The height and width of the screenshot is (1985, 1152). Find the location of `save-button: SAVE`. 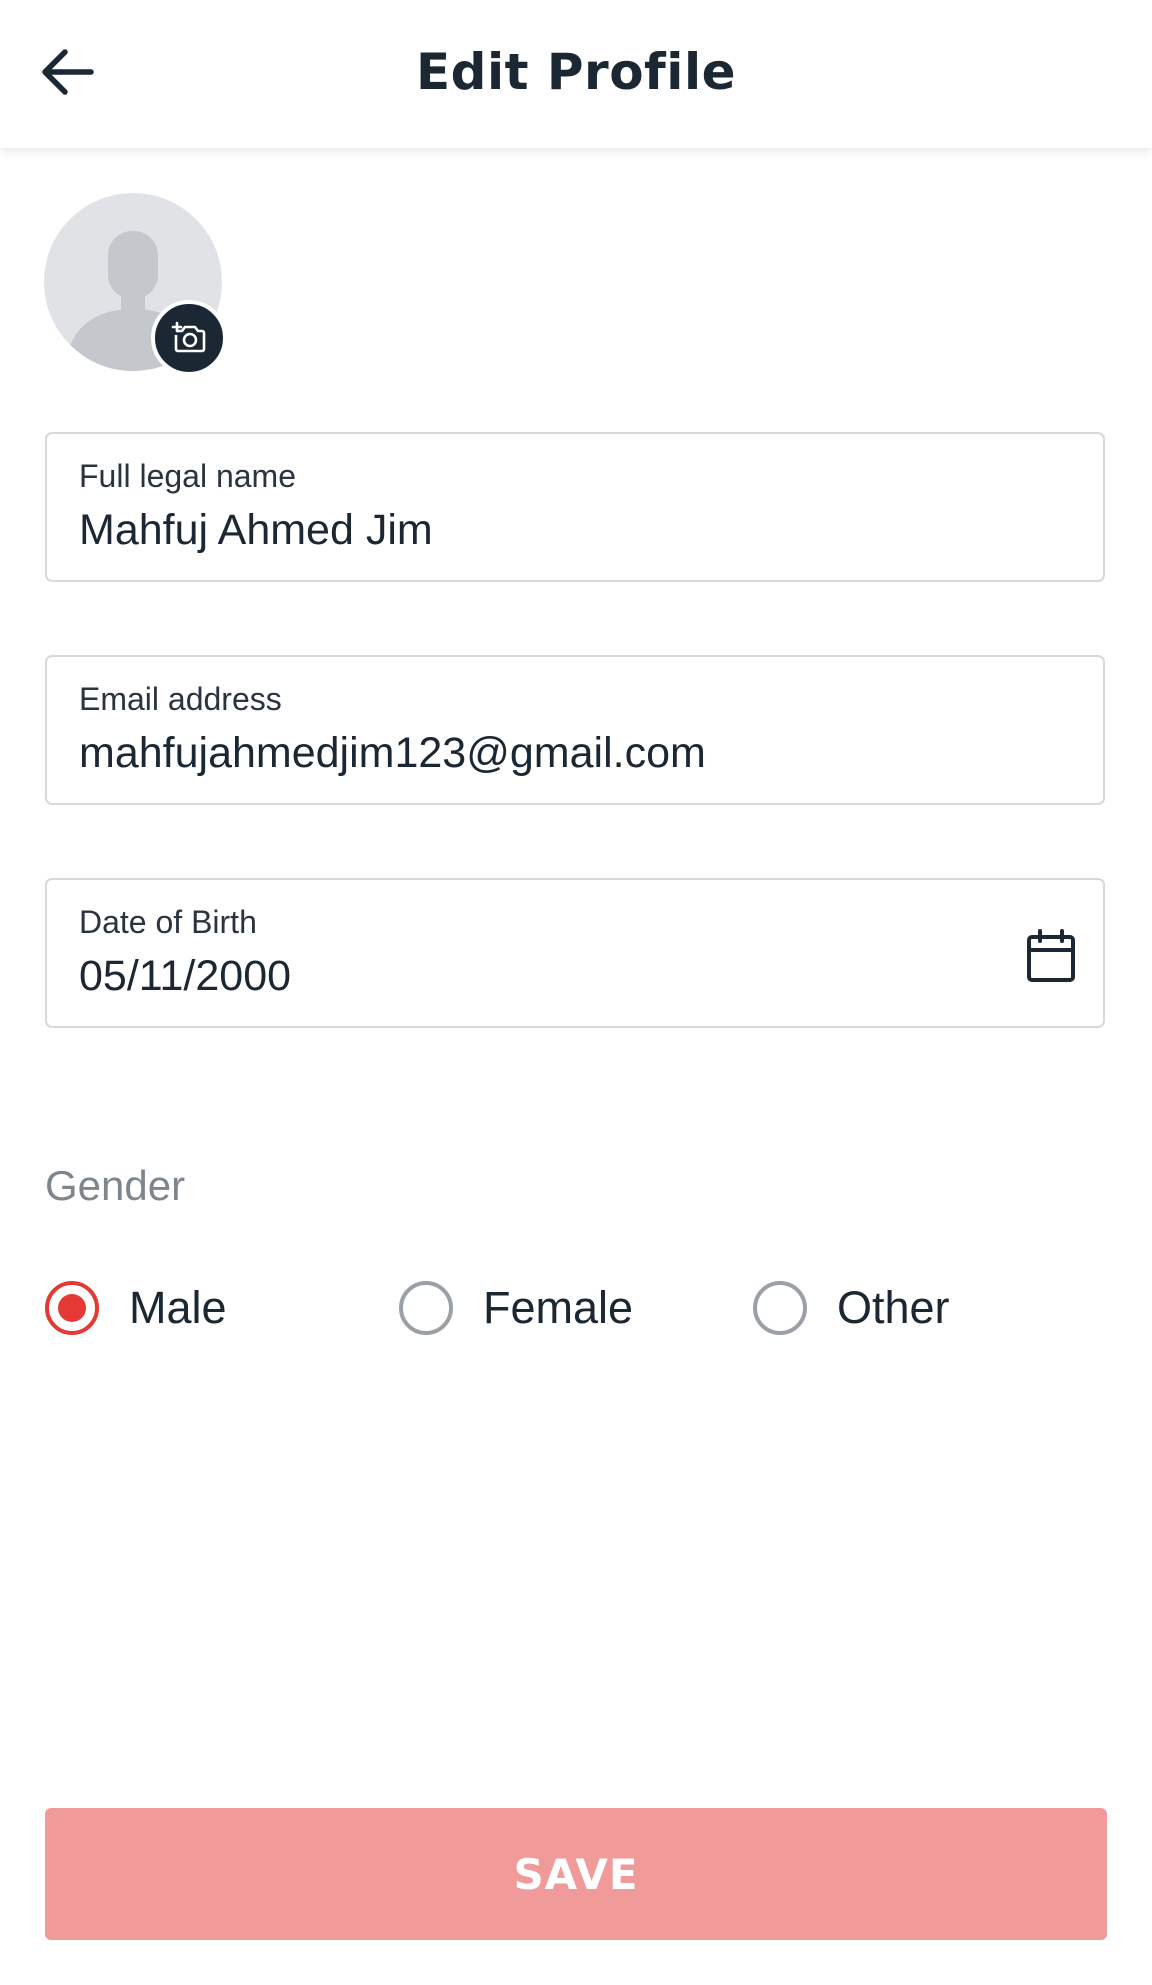

save-button: SAVE is located at coordinates (576, 1874).